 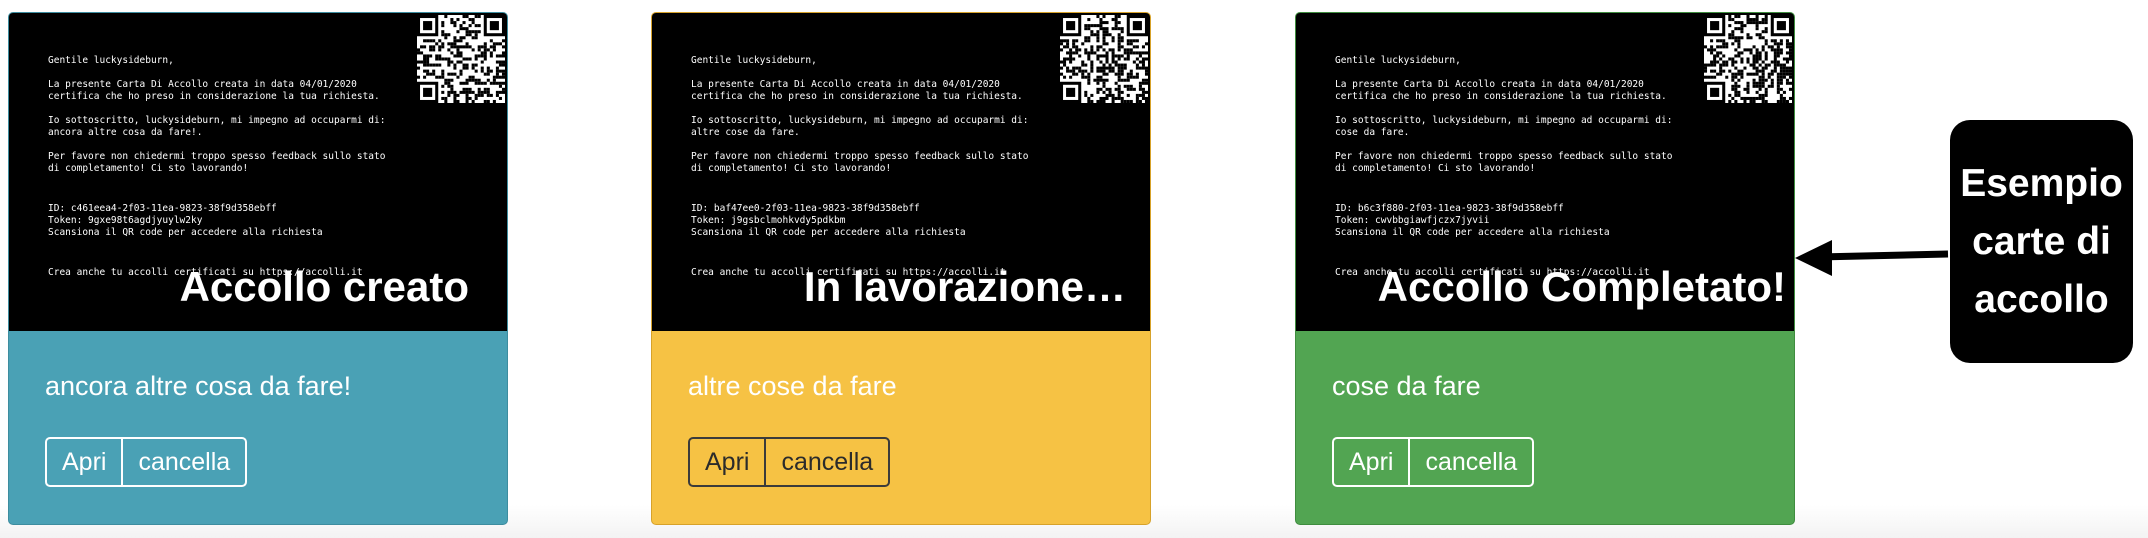 What do you see at coordinates (1872, 258) in the screenshot?
I see `arrow-left-icon` at bounding box center [1872, 258].